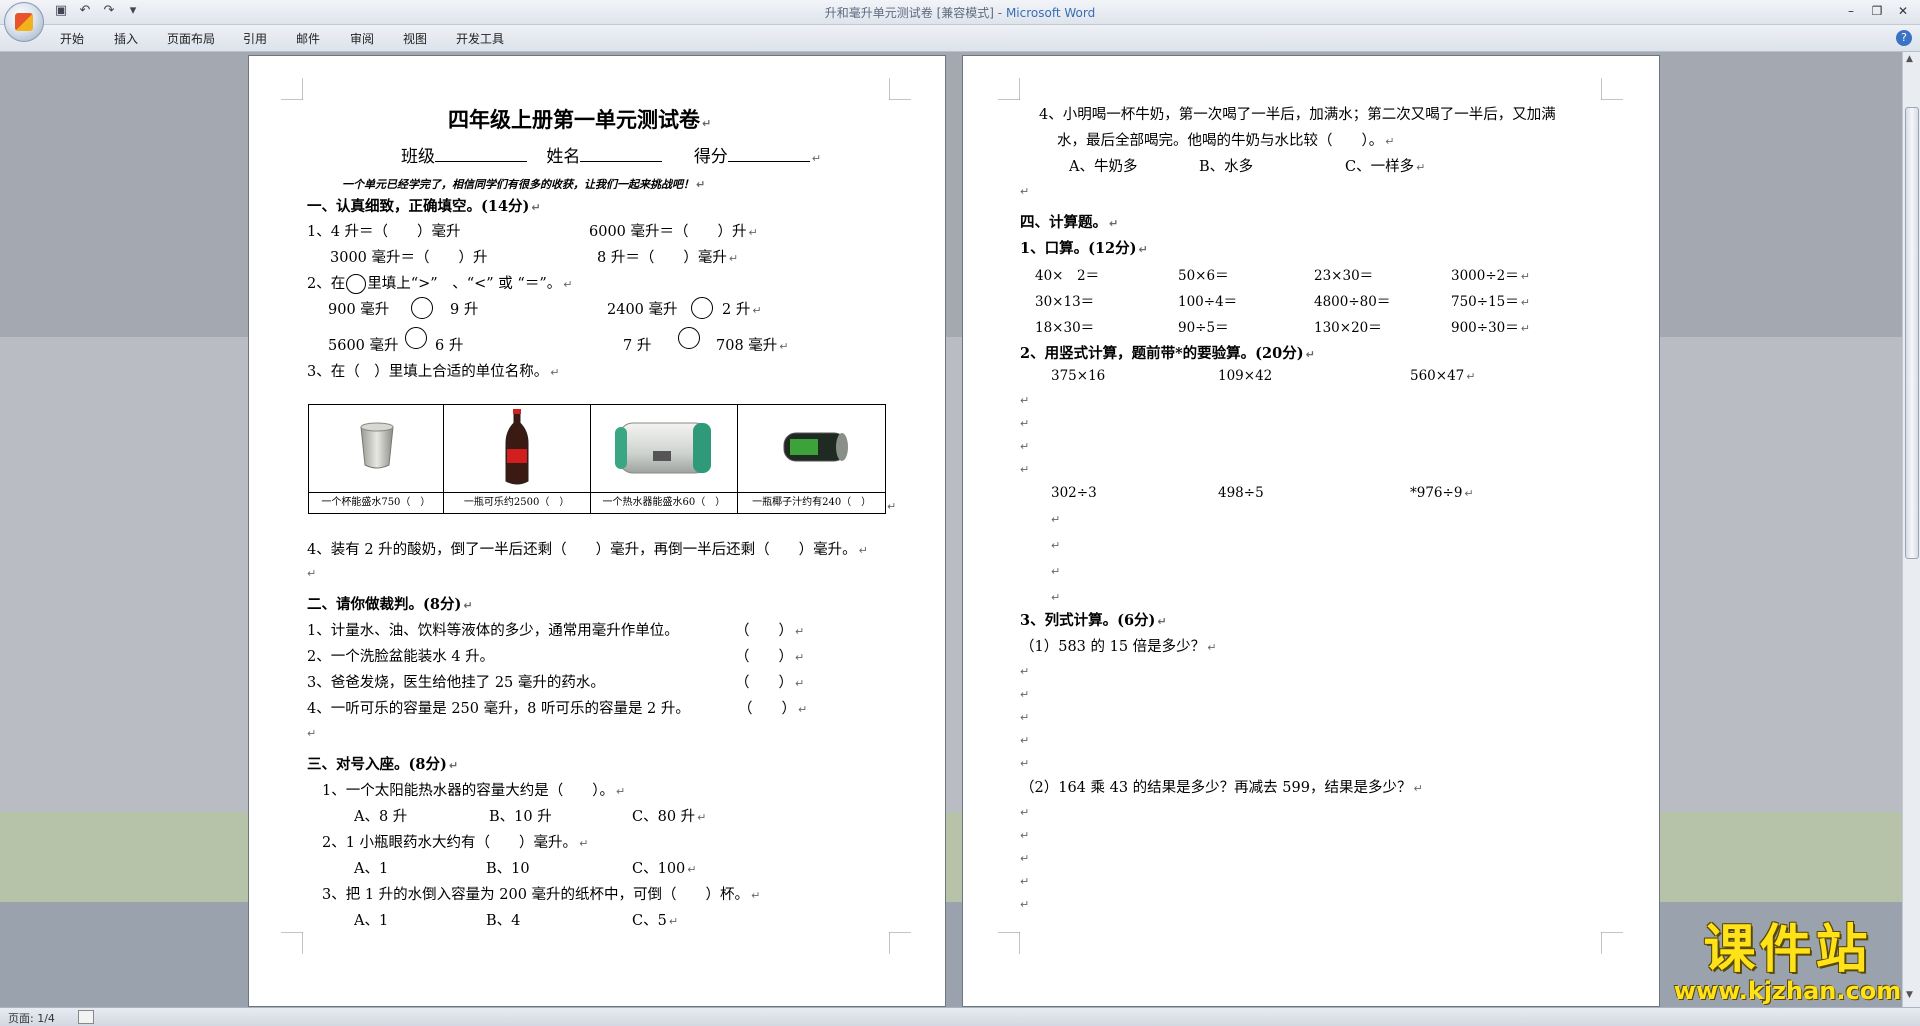 The width and height of the screenshot is (1920, 1026). Describe the element at coordinates (637, 346) in the screenshot. I see `compare-2c: 7 升` at that location.